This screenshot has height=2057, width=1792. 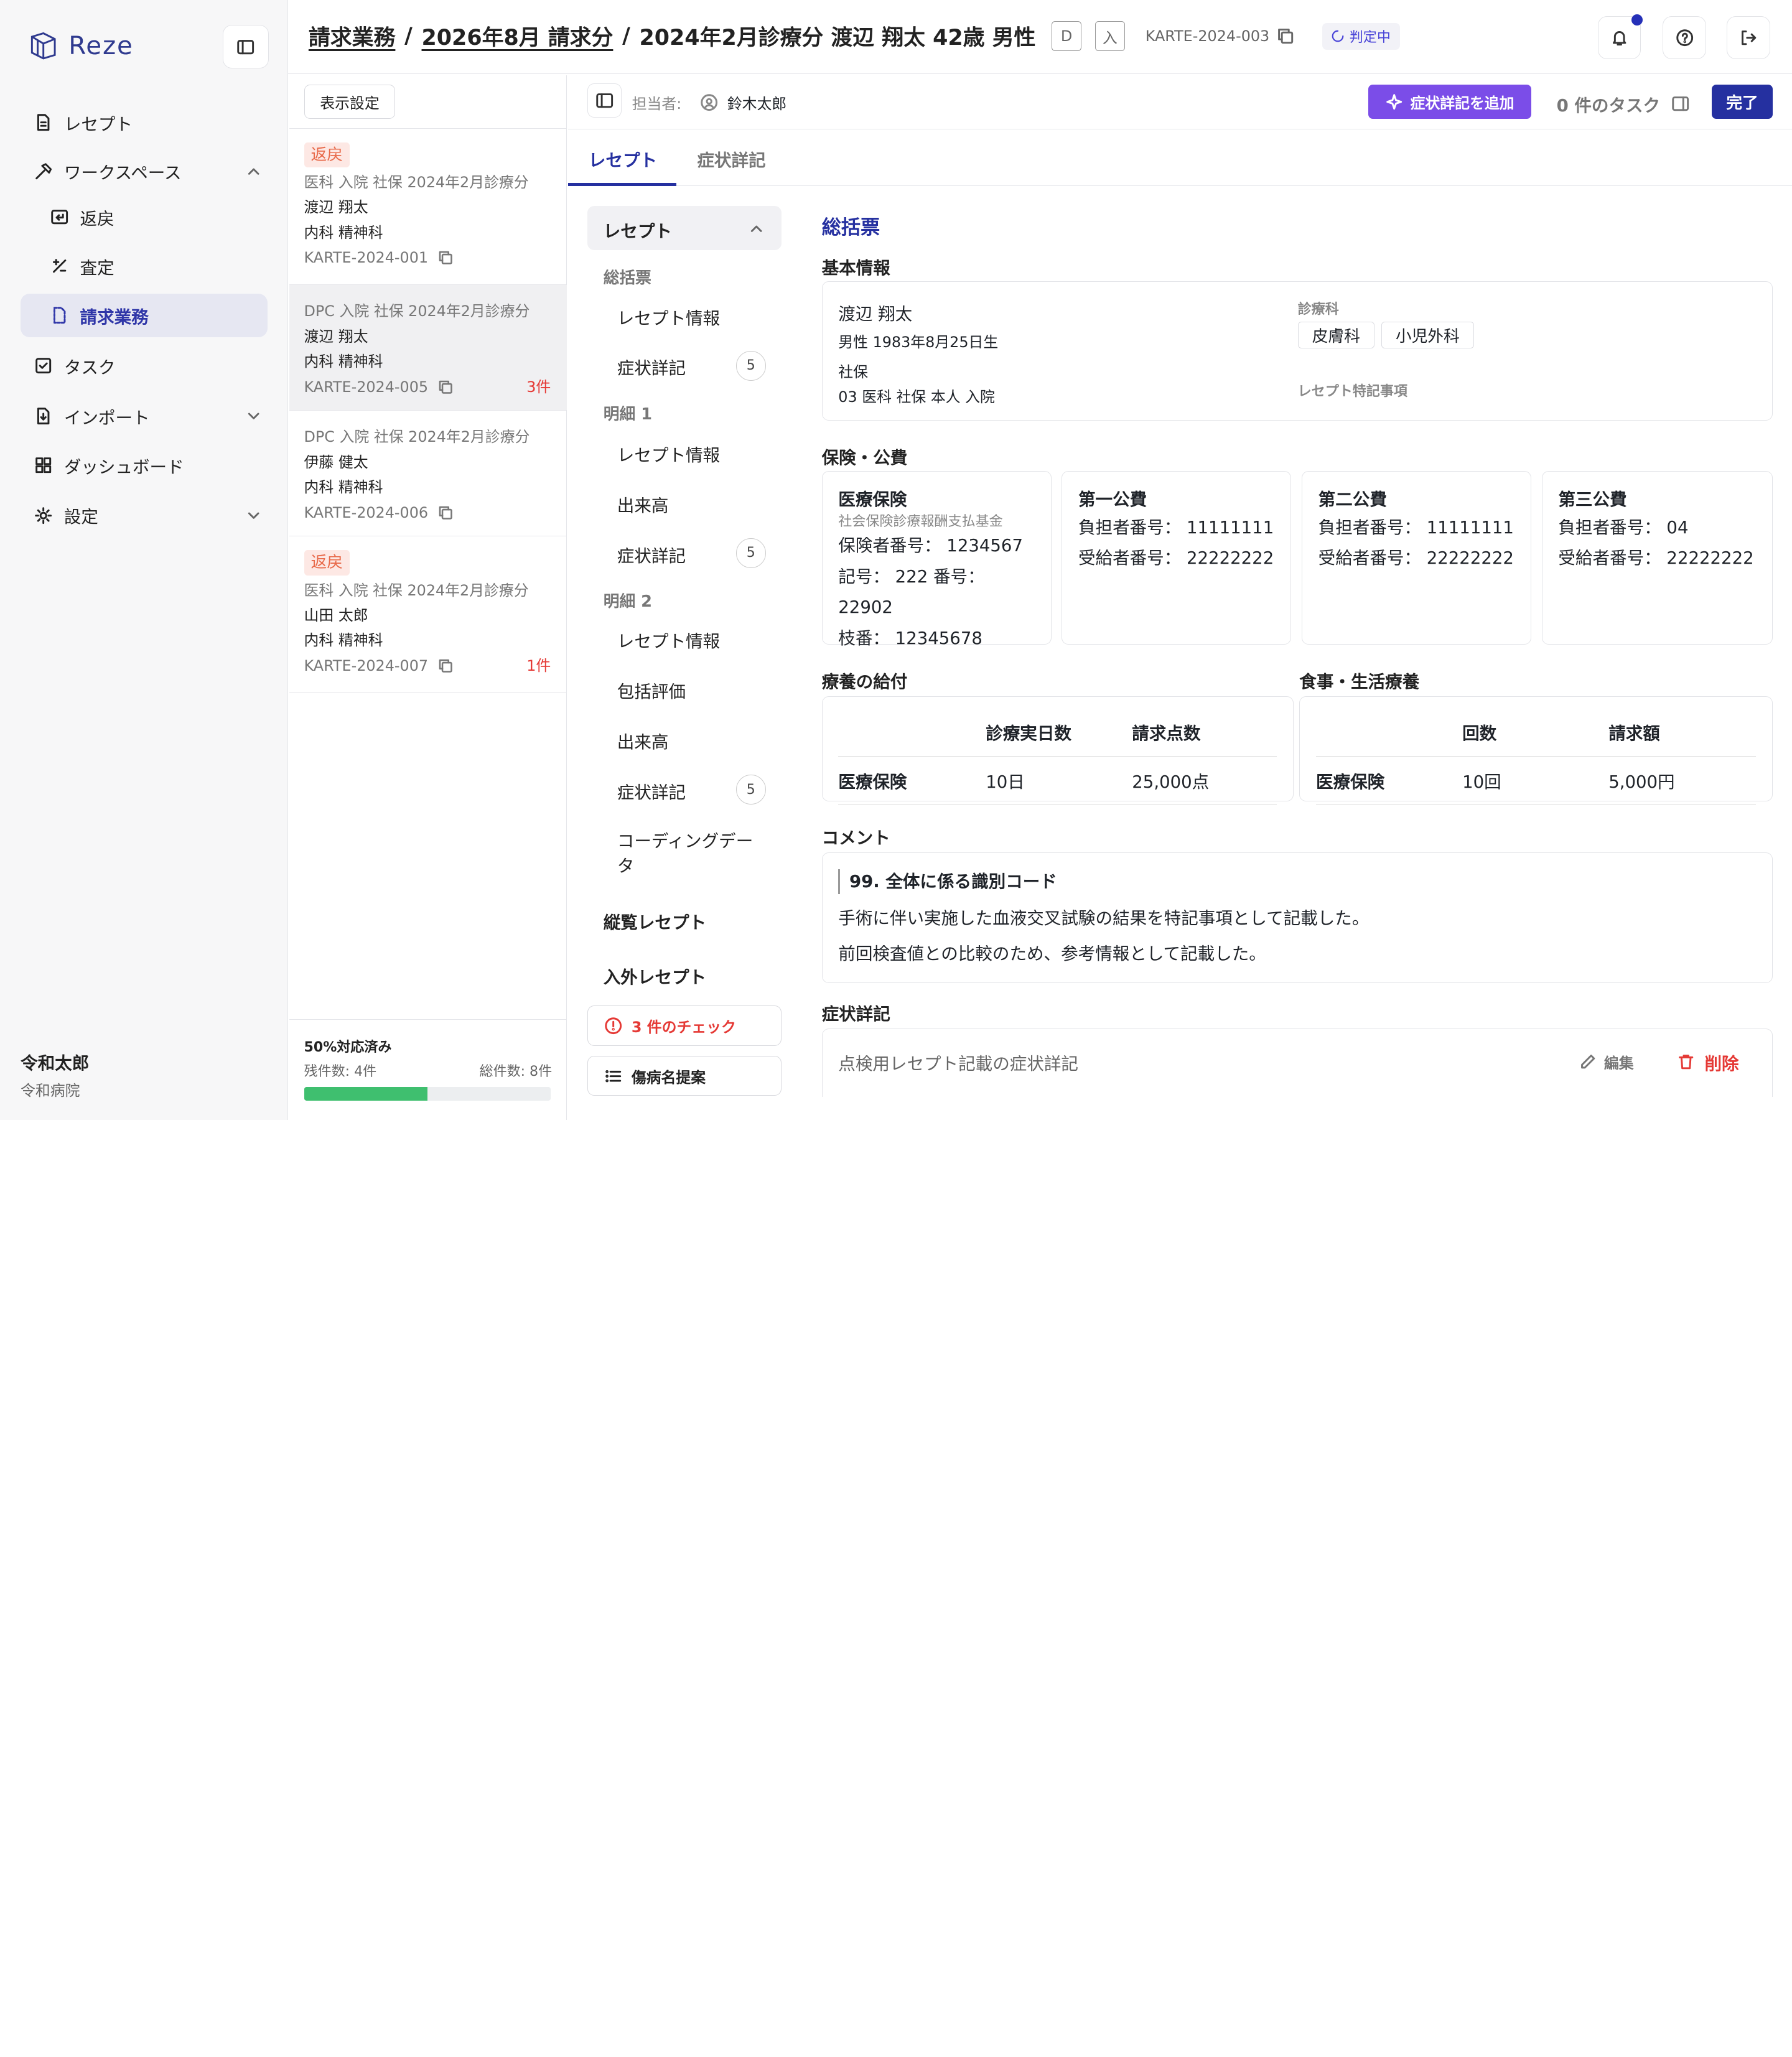 What do you see at coordinates (1606, 1062) in the screenshot?
I see `symptom-edit-button: 編集` at bounding box center [1606, 1062].